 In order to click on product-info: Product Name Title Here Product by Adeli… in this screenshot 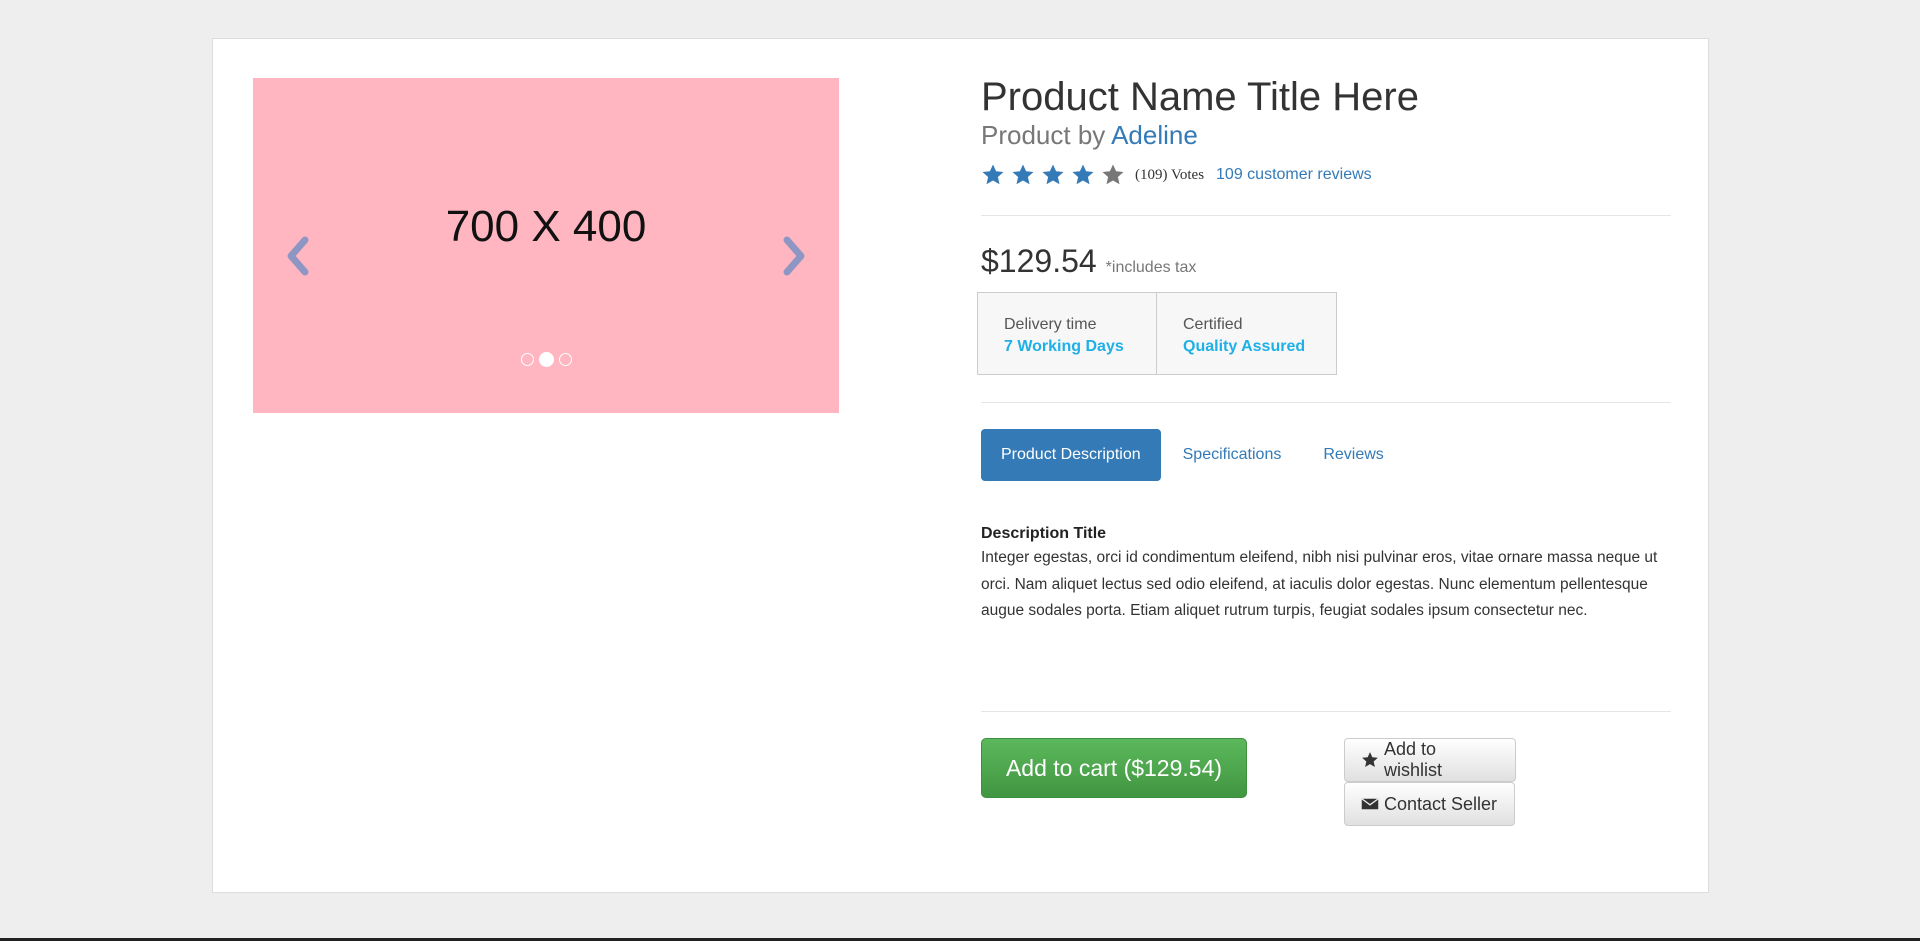, I will do `click(1326, 131)`.